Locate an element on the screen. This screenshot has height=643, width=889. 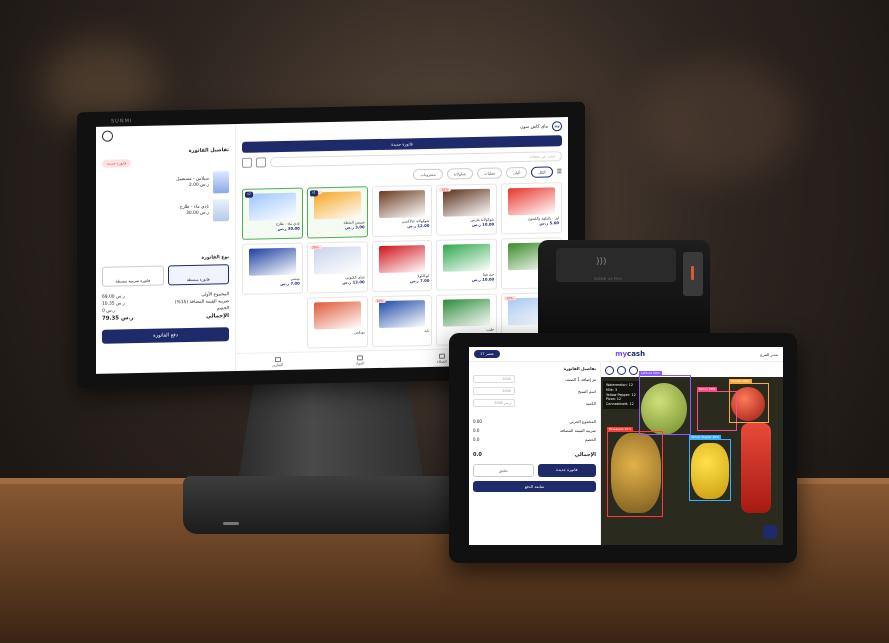
background-bokeh is located at coordinates (720, 120).